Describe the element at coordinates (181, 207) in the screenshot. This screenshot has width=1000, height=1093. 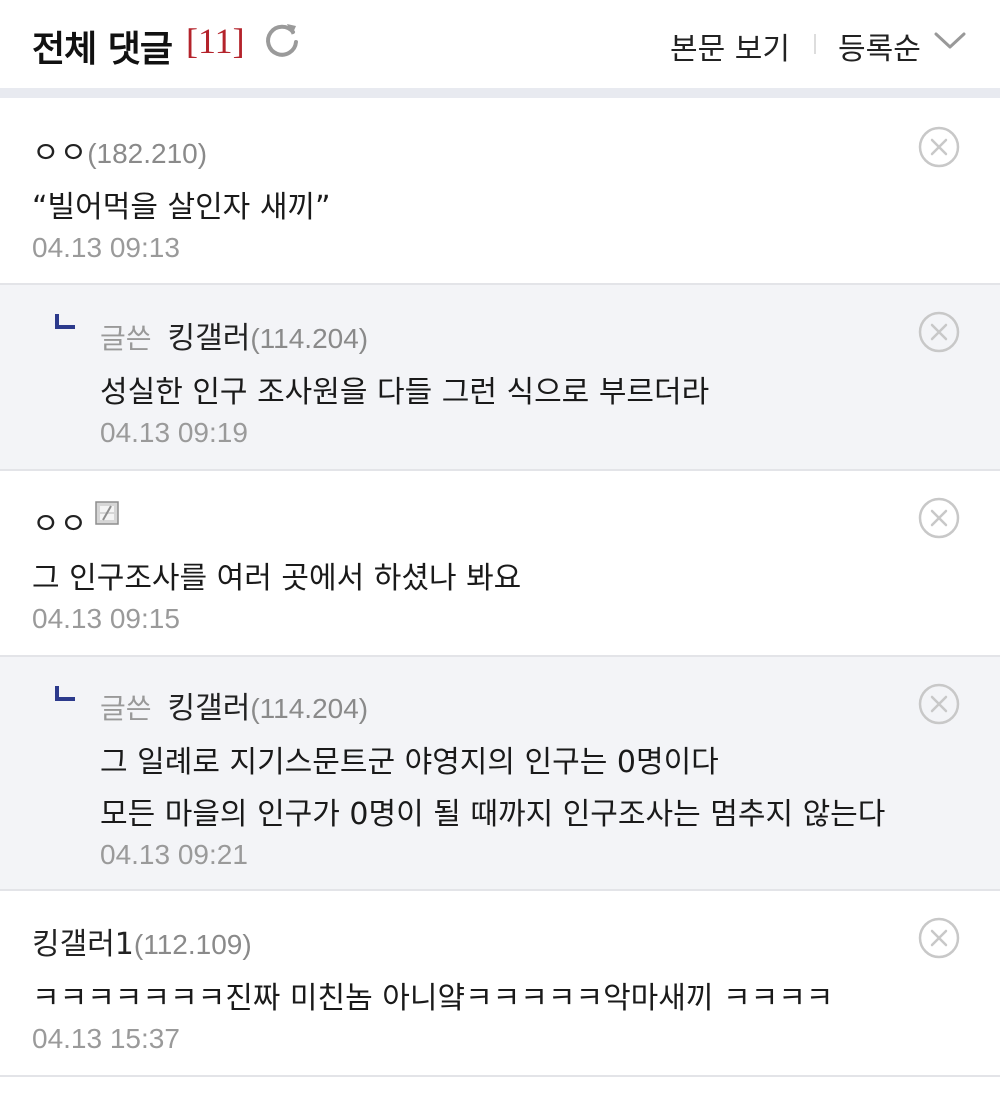
I see `comment-text: “빌어먹을 살인자 새끼”` at that location.